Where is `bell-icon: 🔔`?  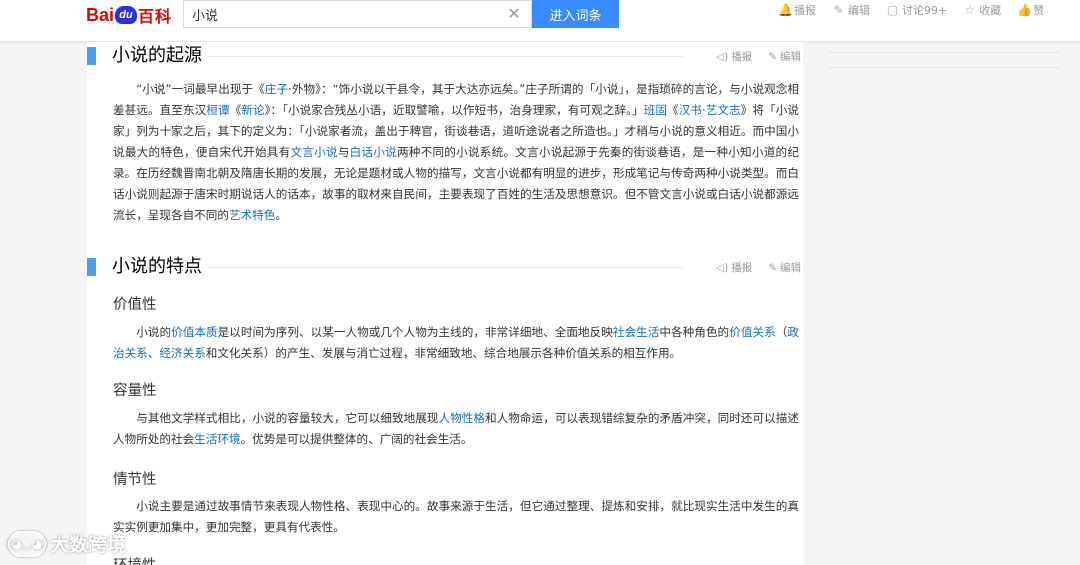
bell-icon: 🔔 is located at coordinates (785, 10).